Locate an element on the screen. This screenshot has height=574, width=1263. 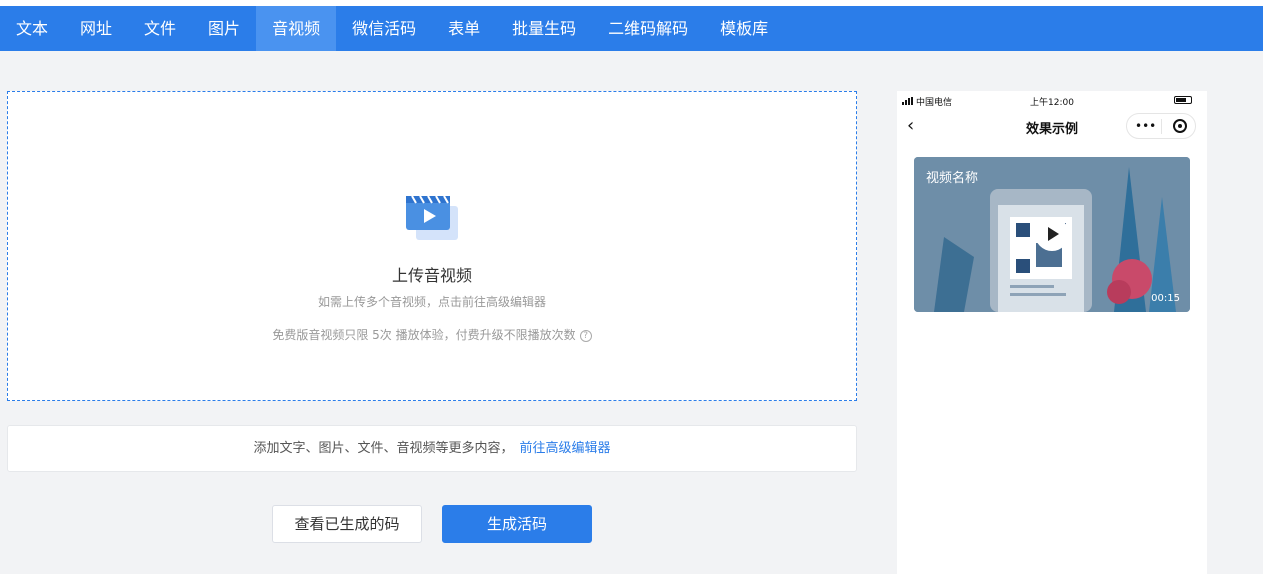
status-bar: 中国电信 上午12:00 is located at coordinates (1052, 100).